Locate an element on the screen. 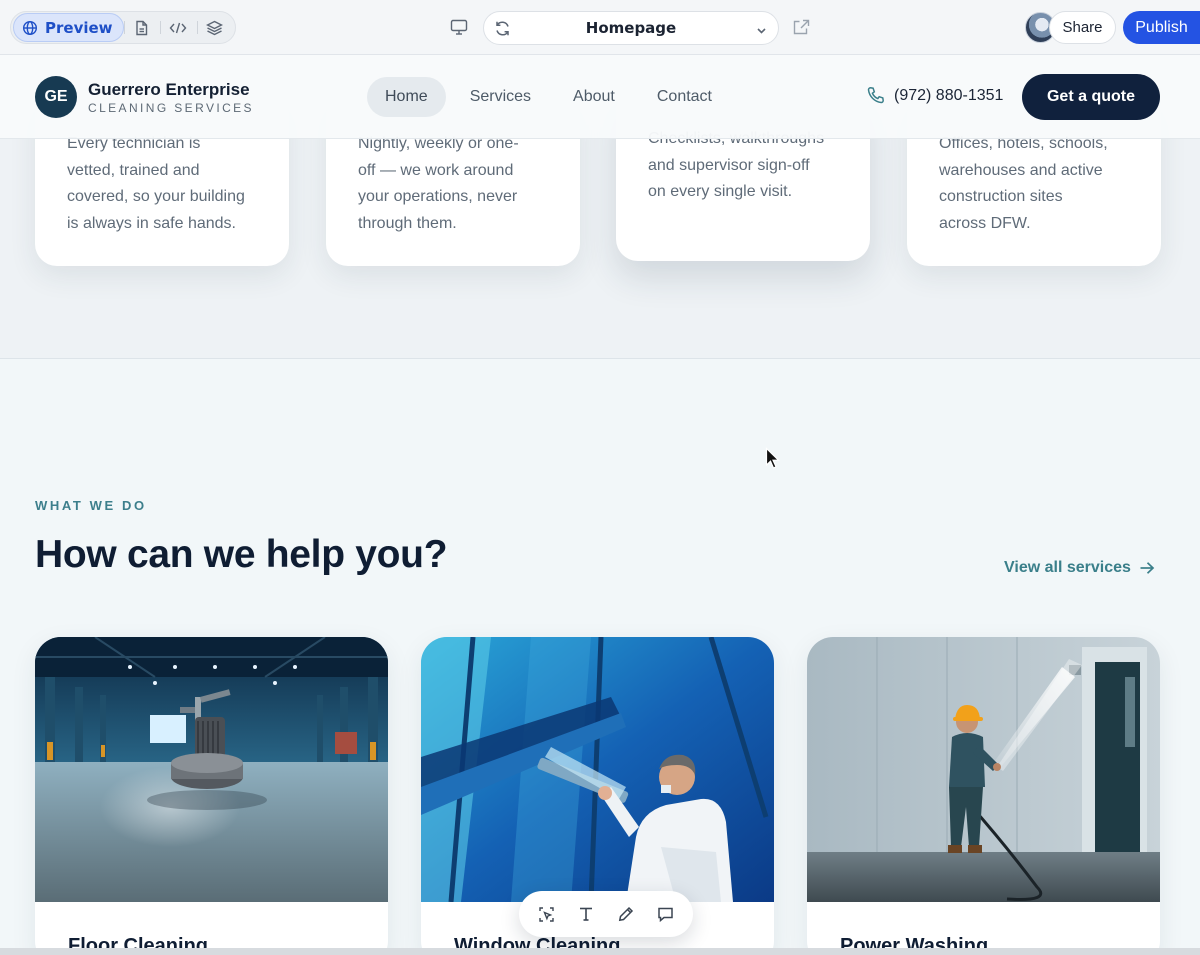 The width and height of the screenshot is (1200, 955). pencil-icon is located at coordinates (626, 914).